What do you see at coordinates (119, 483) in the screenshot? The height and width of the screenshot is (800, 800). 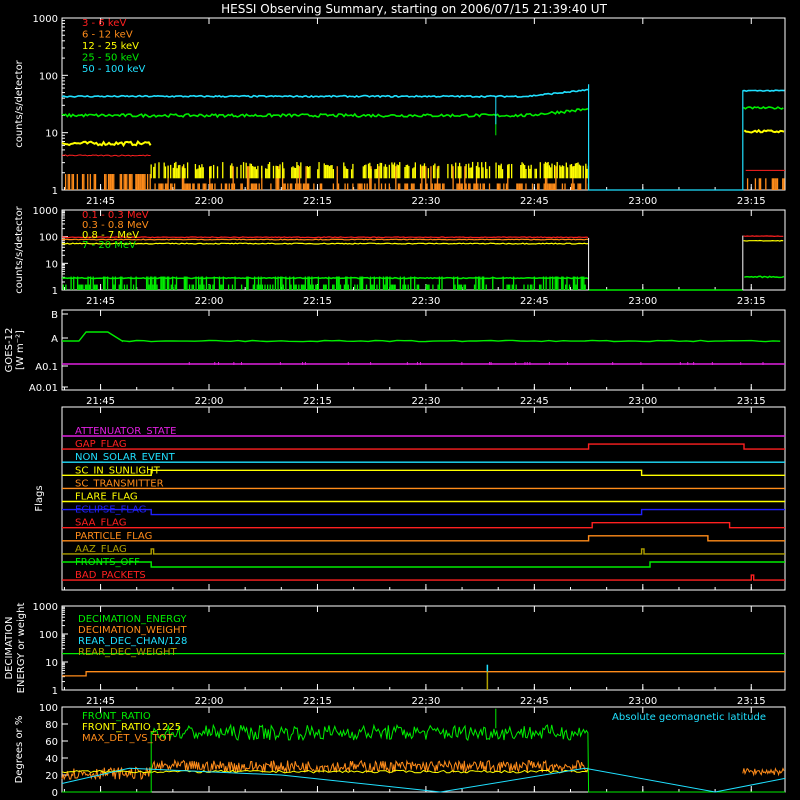 I see `flag-label: SC_TRANSMITTER` at bounding box center [119, 483].